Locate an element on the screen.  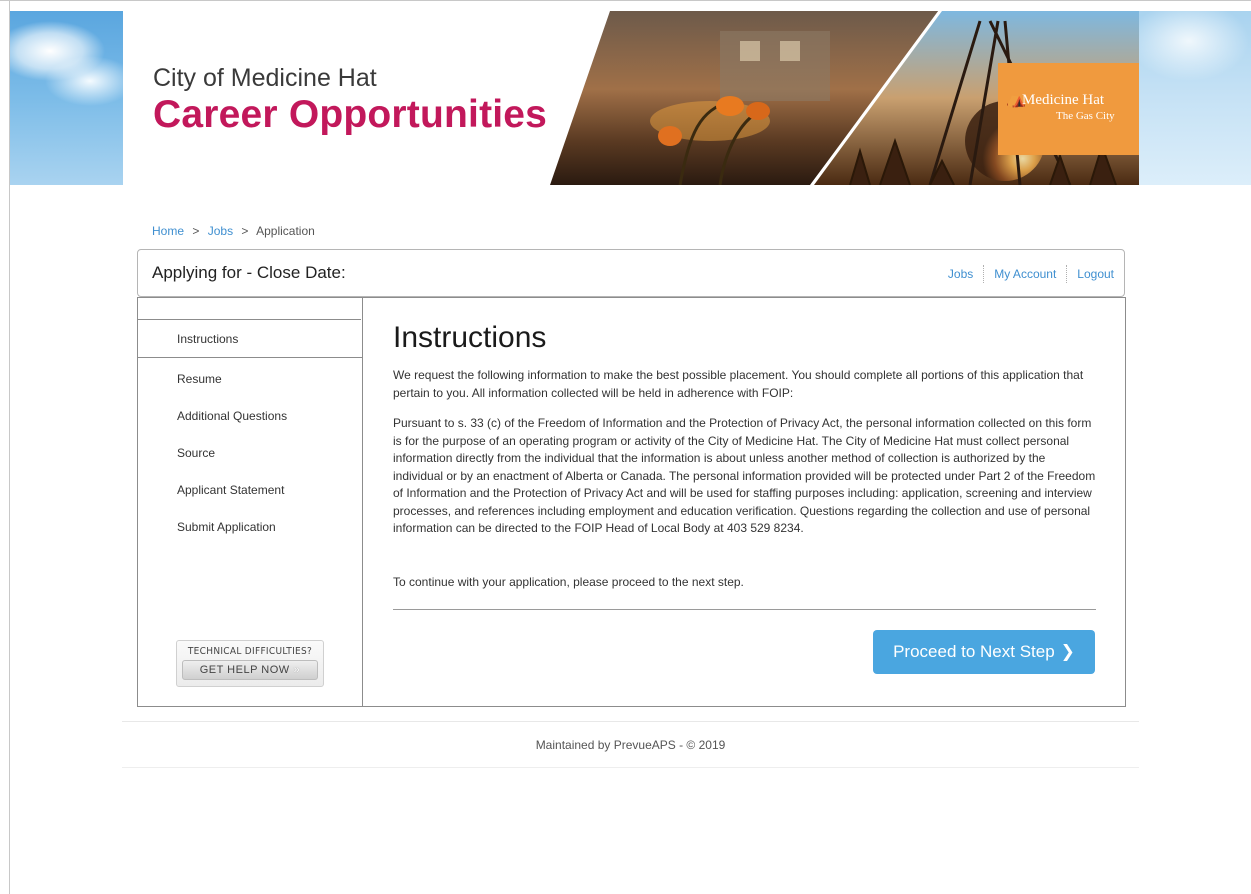
city-name: City of Medicine Hat is located at coordinates (265, 78).